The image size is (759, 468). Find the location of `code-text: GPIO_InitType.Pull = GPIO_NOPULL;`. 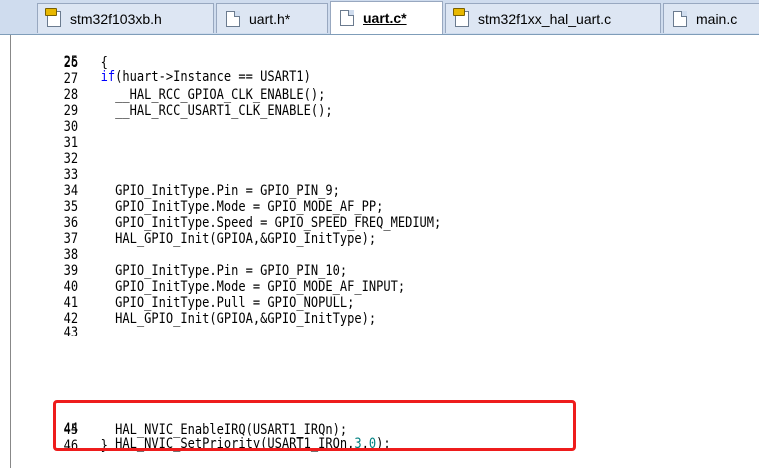

code-text: GPIO_InitType.Pull = GPIO_NOPULL; is located at coordinates (227, 303).